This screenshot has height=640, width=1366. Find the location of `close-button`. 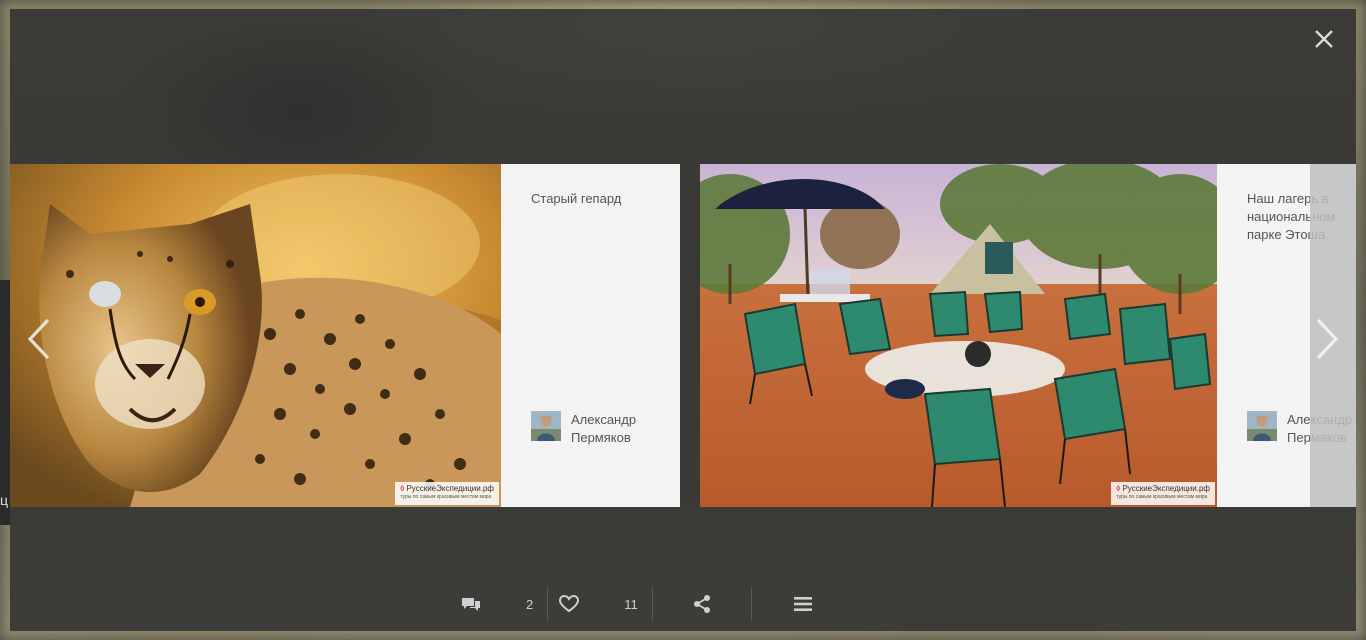

close-button is located at coordinates (1324, 39).